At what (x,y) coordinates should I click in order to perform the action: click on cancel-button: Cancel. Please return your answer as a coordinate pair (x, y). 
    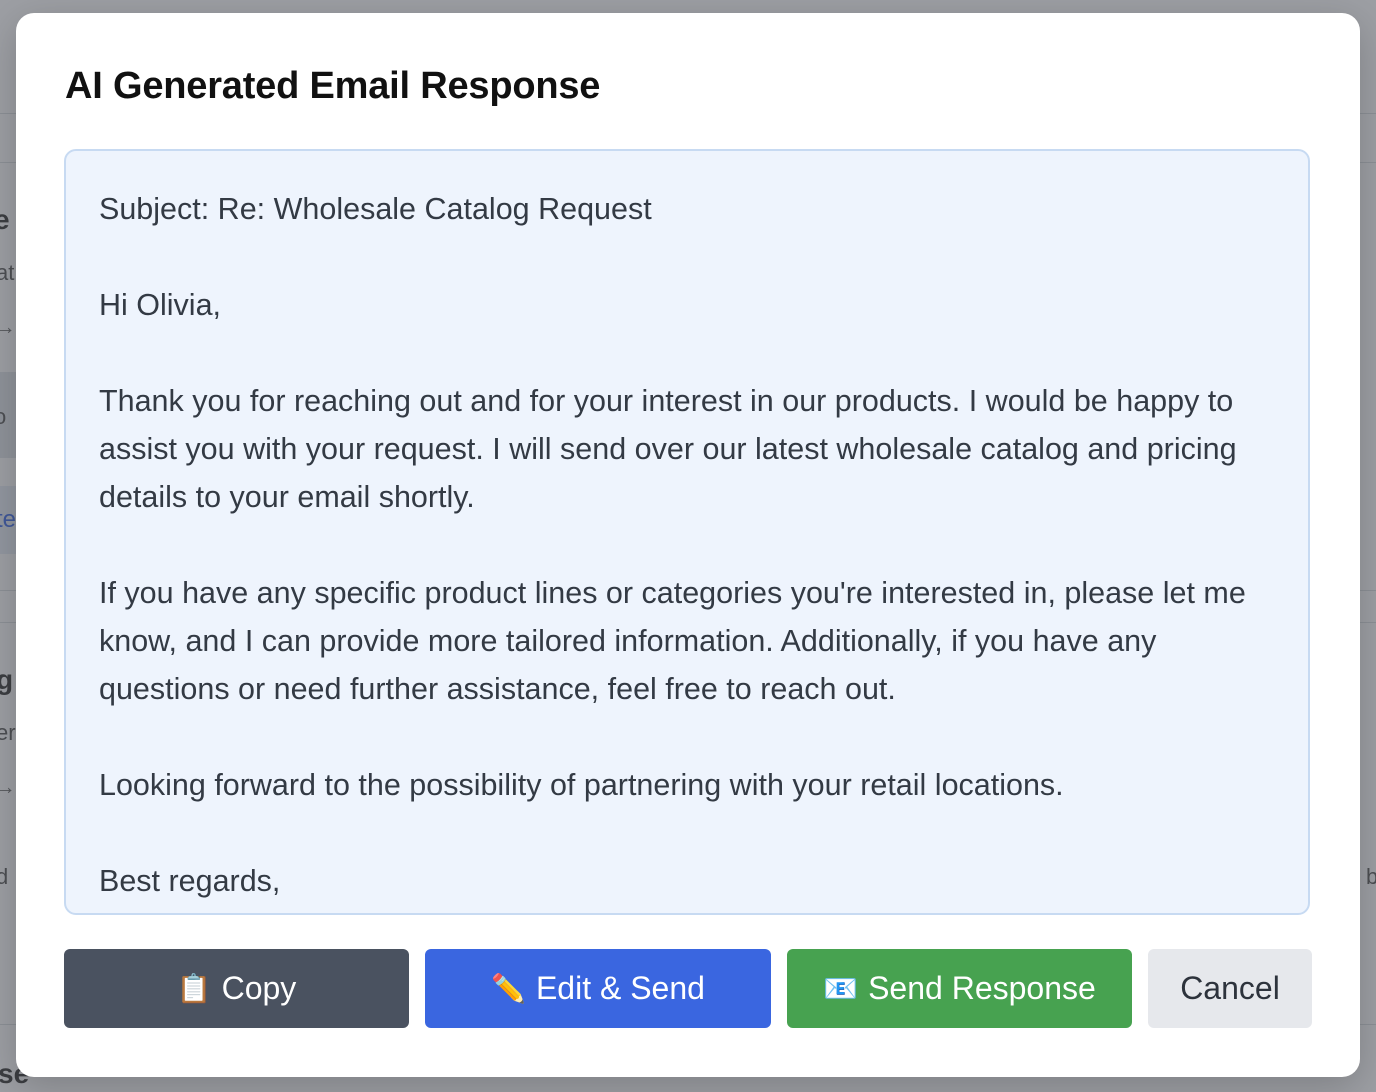
    Looking at the image, I should click on (1230, 988).